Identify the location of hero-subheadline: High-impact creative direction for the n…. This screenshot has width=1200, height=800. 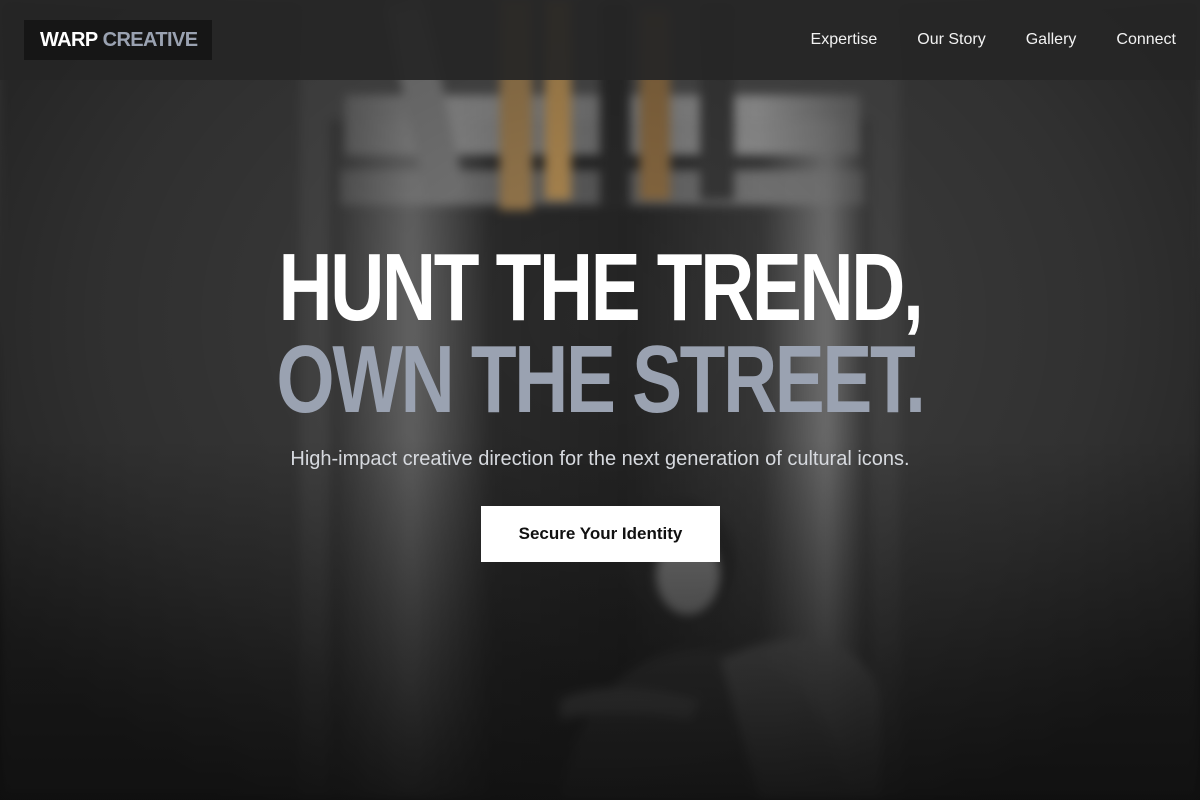
(600, 459).